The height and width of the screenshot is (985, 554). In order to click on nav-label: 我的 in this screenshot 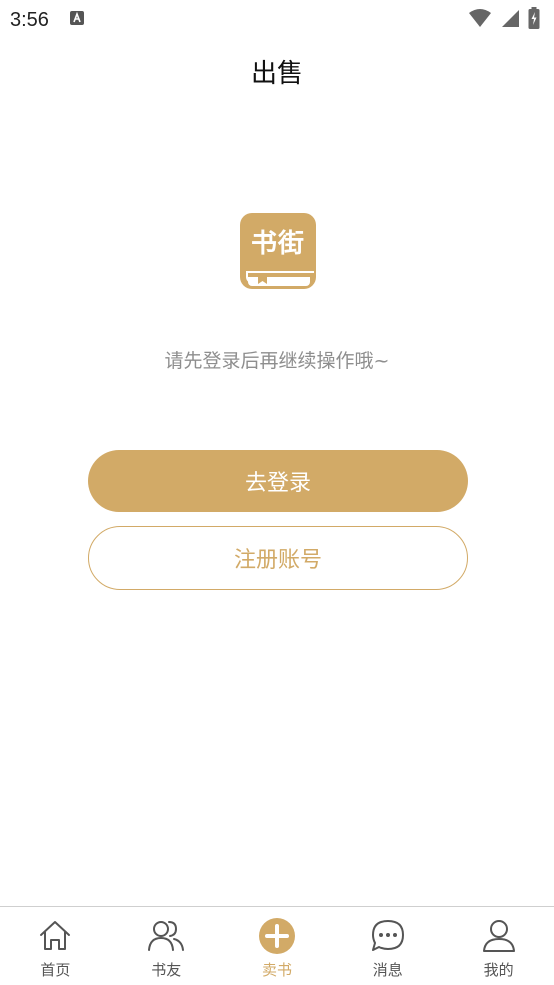, I will do `click(498, 970)`.